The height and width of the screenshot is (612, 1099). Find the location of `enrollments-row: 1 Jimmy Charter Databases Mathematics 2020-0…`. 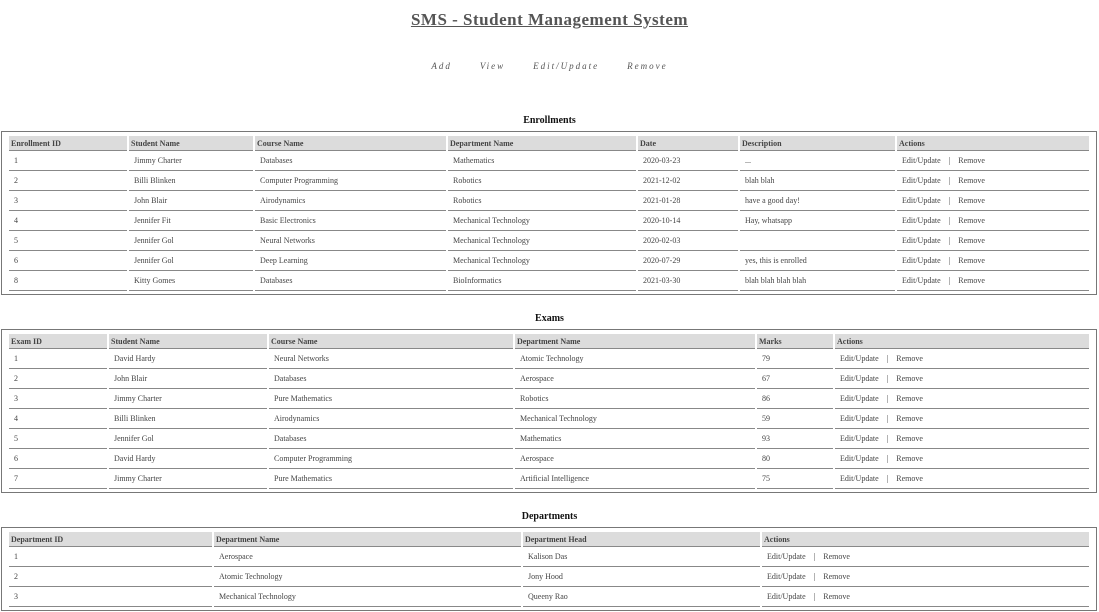

enrollments-row: 1 Jimmy Charter Databases Mathematics 2020-0… is located at coordinates (549, 161).